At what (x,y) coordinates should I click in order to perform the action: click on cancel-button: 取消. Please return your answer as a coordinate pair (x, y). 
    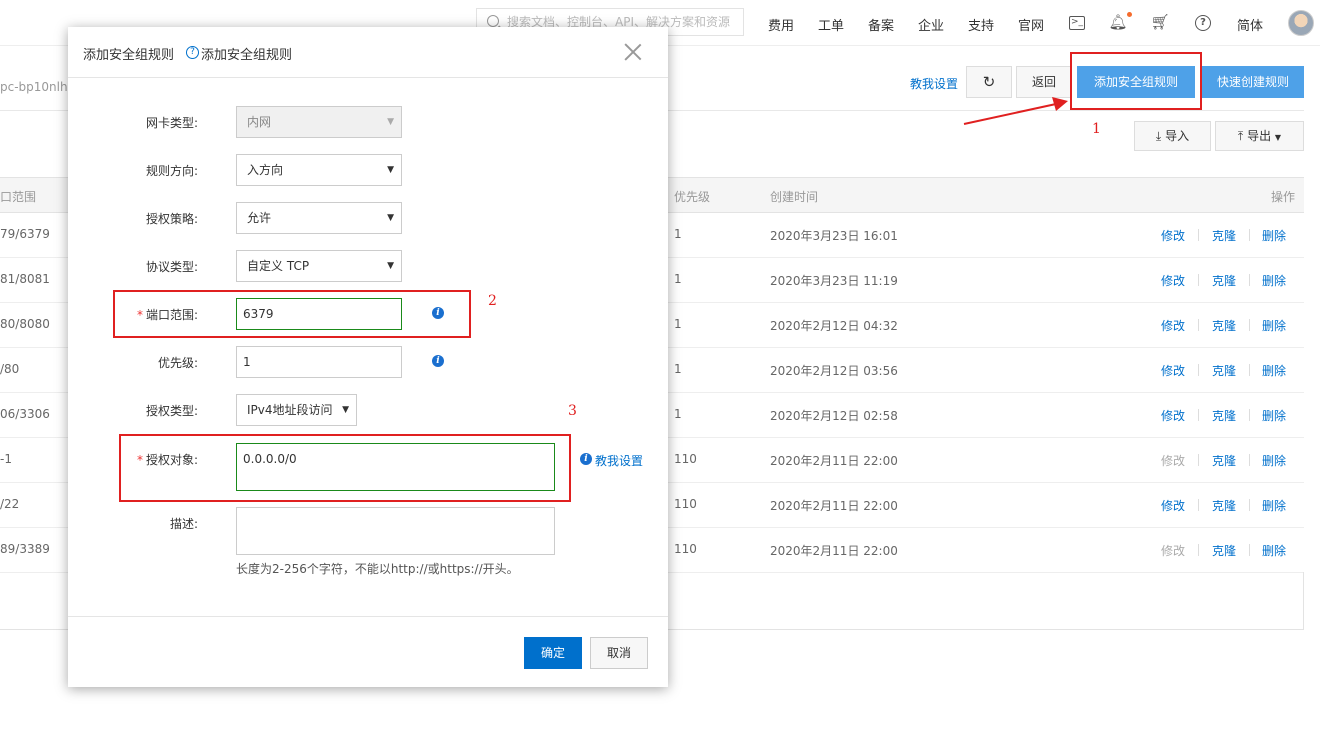
    Looking at the image, I should click on (619, 653).